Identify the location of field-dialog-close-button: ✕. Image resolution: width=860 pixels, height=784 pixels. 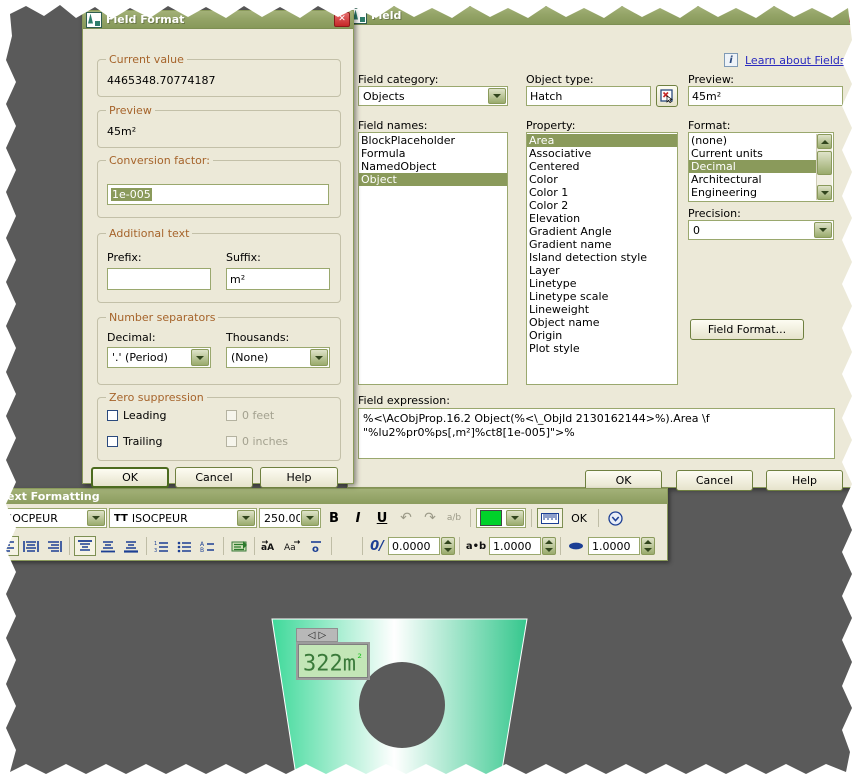
(854, 15).